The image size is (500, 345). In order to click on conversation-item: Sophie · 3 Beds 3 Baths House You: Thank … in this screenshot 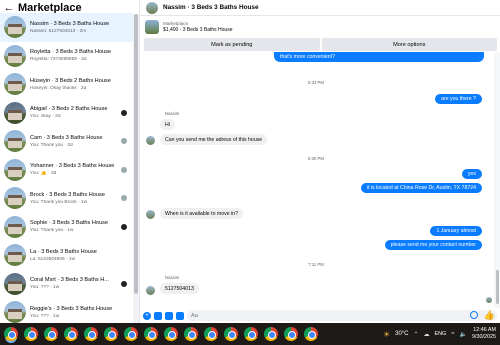, I will do `click(66, 227)`.